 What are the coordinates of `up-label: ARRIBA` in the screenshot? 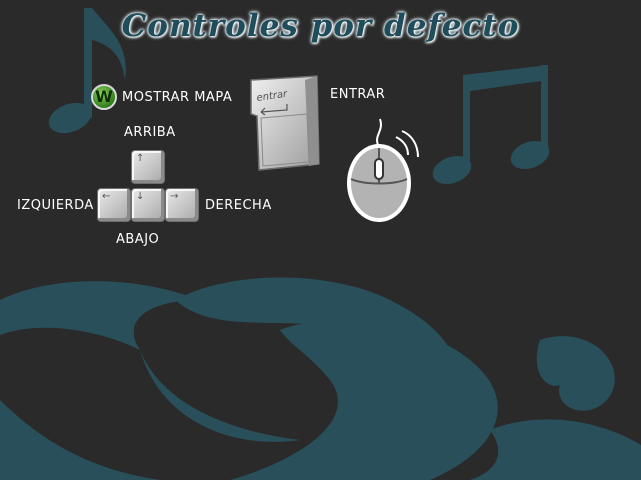 It's located at (150, 132).